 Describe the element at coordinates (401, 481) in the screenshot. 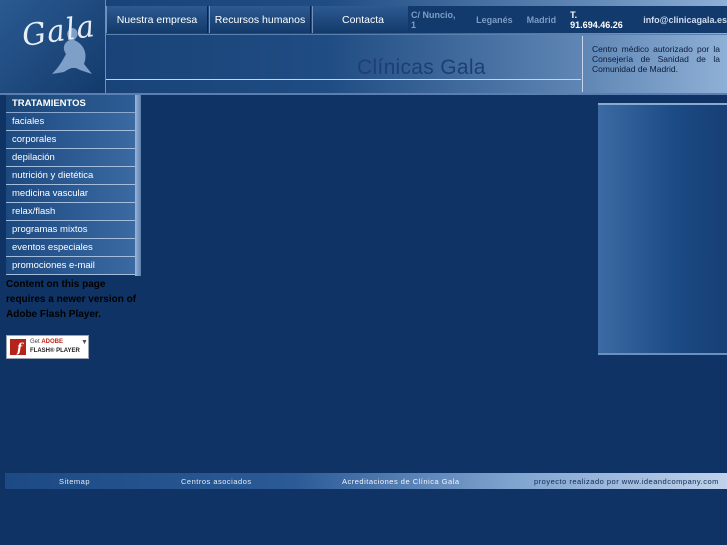

I see `footer-acreditaciones-link: Acreditaciones de Clínica Gala` at that location.